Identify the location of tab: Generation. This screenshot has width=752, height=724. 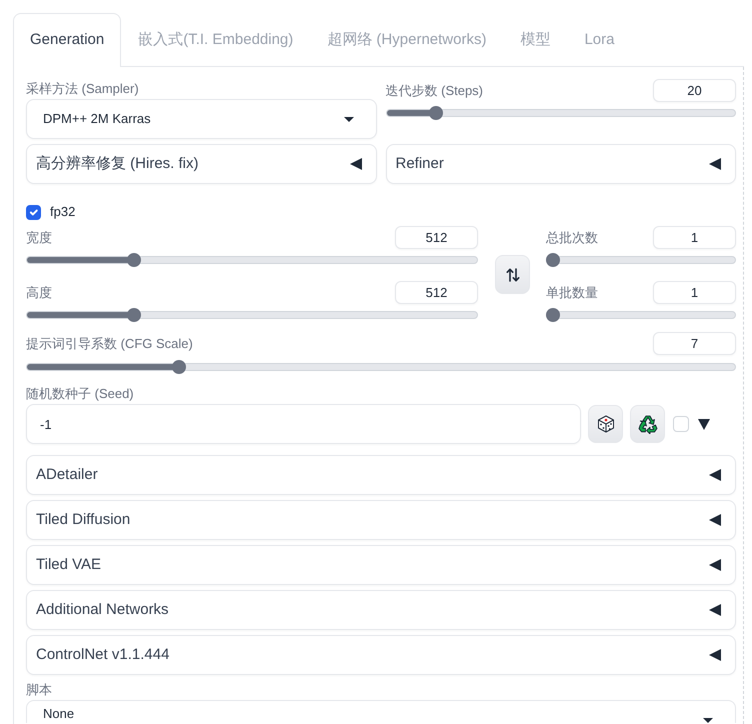
(67, 40).